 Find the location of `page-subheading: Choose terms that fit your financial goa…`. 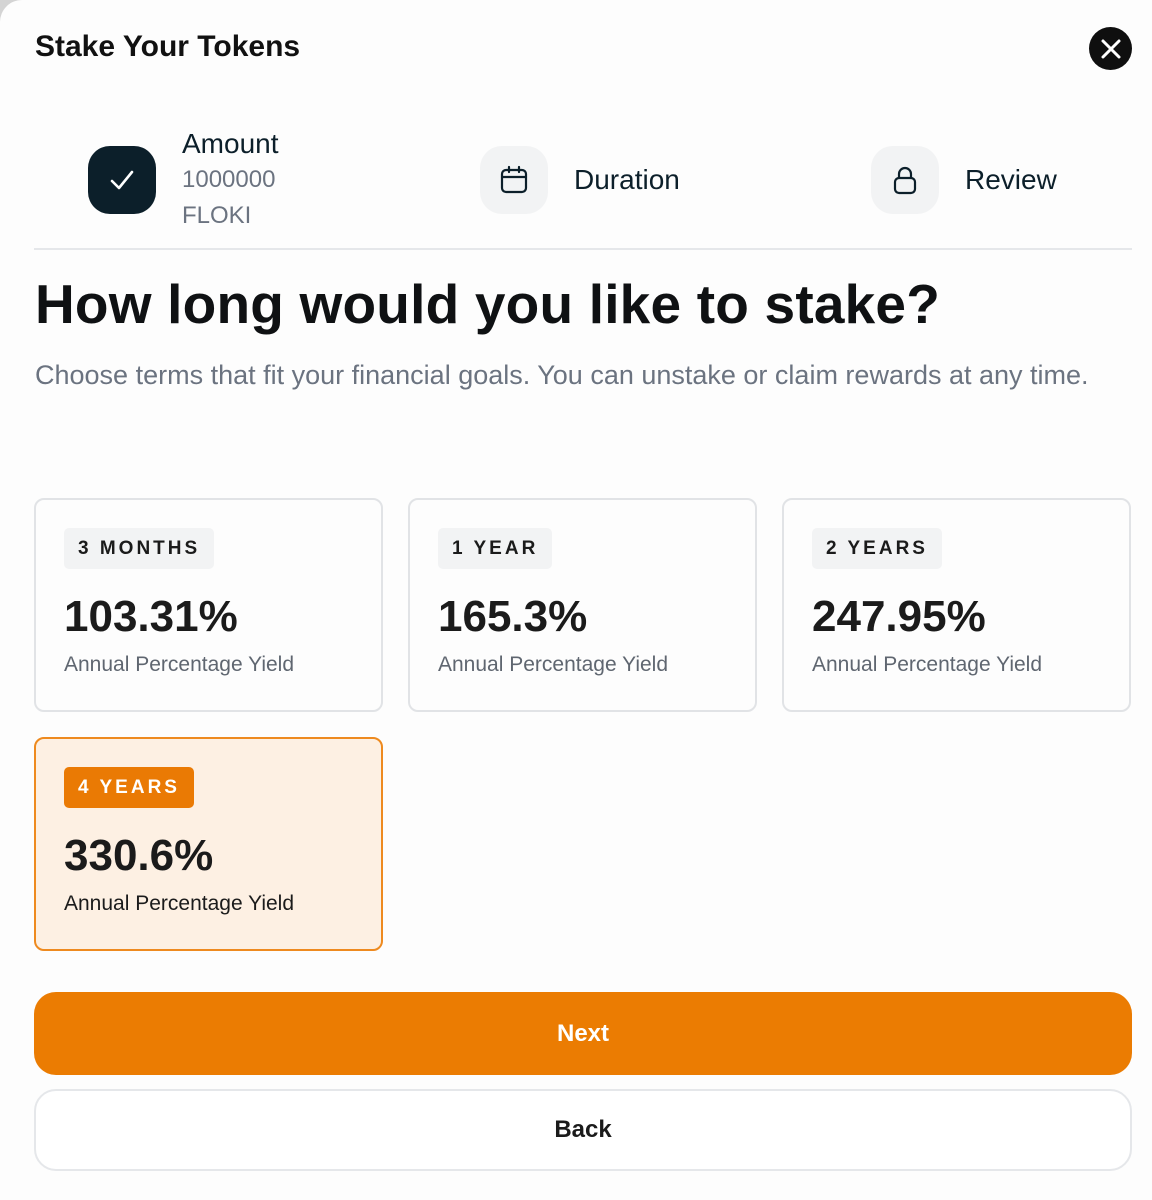

page-subheading: Choose terms that fit your financial goa… is located at coordinates (562, 375).